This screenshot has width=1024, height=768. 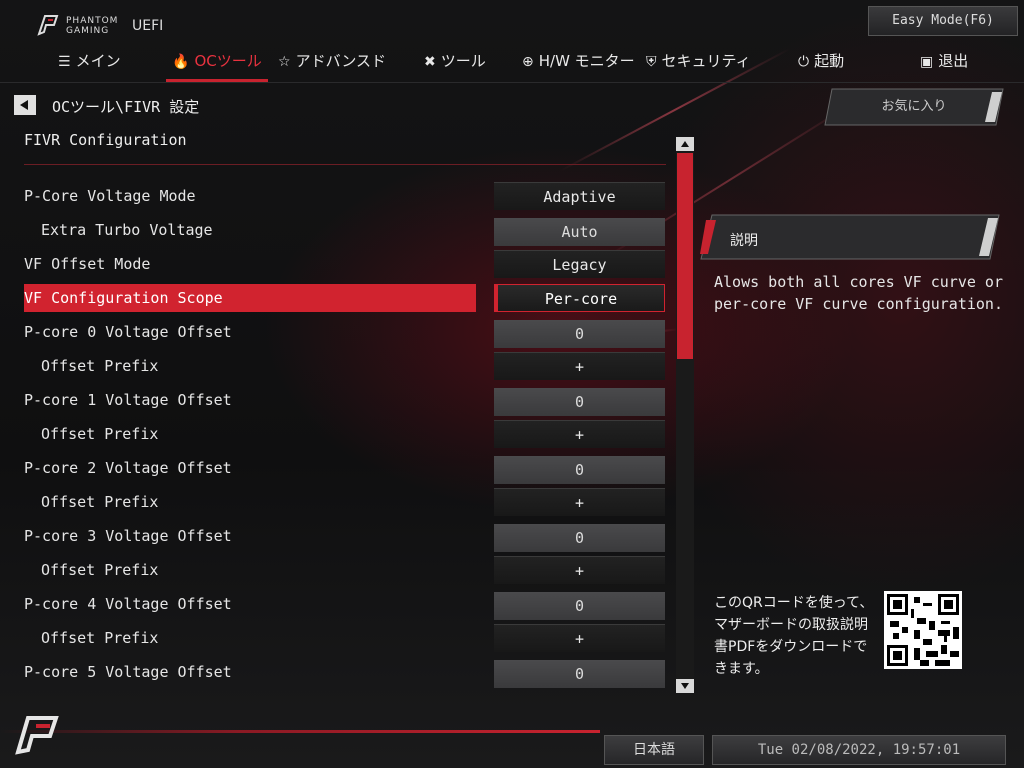 What do you see at coordinates (578, 62) in the screenshot?
I see `tab-hw-monitor: ⊕ H/W モニター` at bounding box center [578, 62].